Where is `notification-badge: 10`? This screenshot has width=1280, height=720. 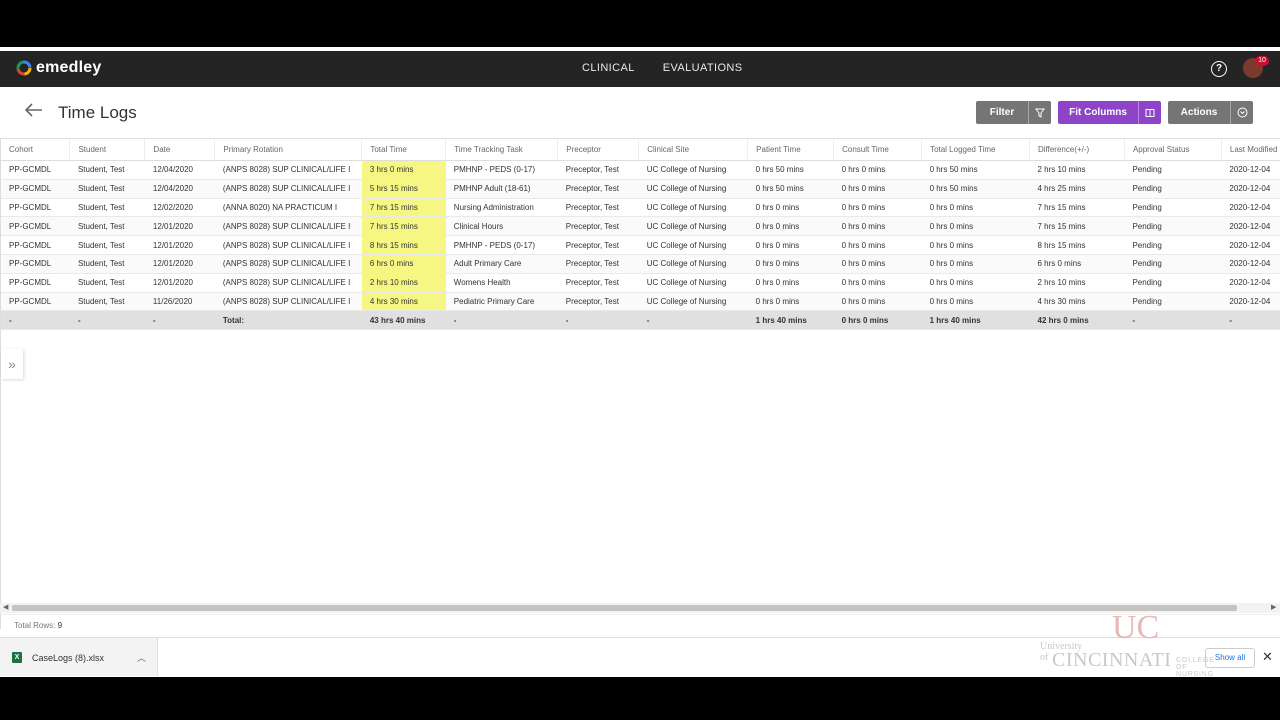 notification-badge: 10 is located at coordinates (1262, 61).